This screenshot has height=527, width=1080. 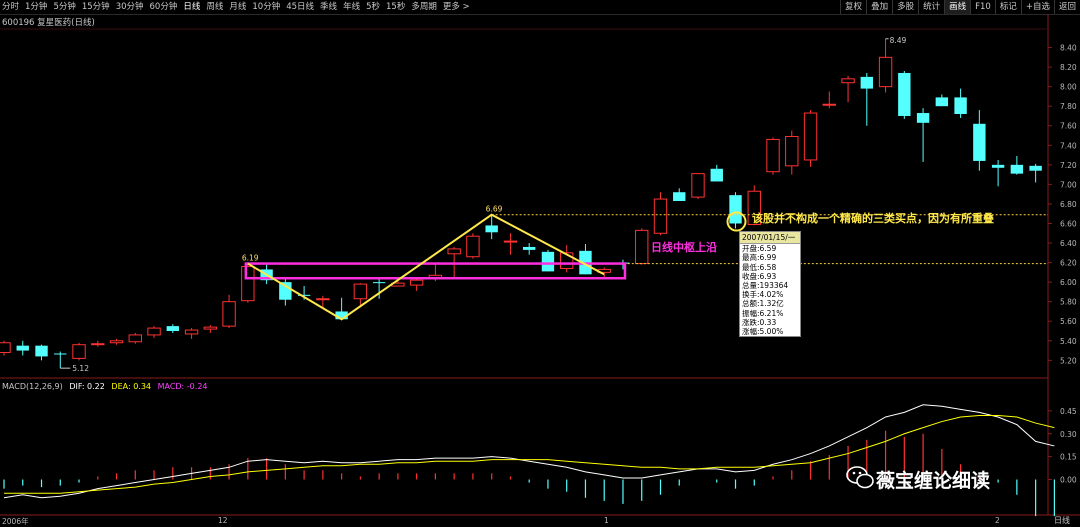 What do you see at coordinates (87, 386) in the screenshot?
I see `macd-dif: DIF: 0.22` at bounding box center [87, 386].